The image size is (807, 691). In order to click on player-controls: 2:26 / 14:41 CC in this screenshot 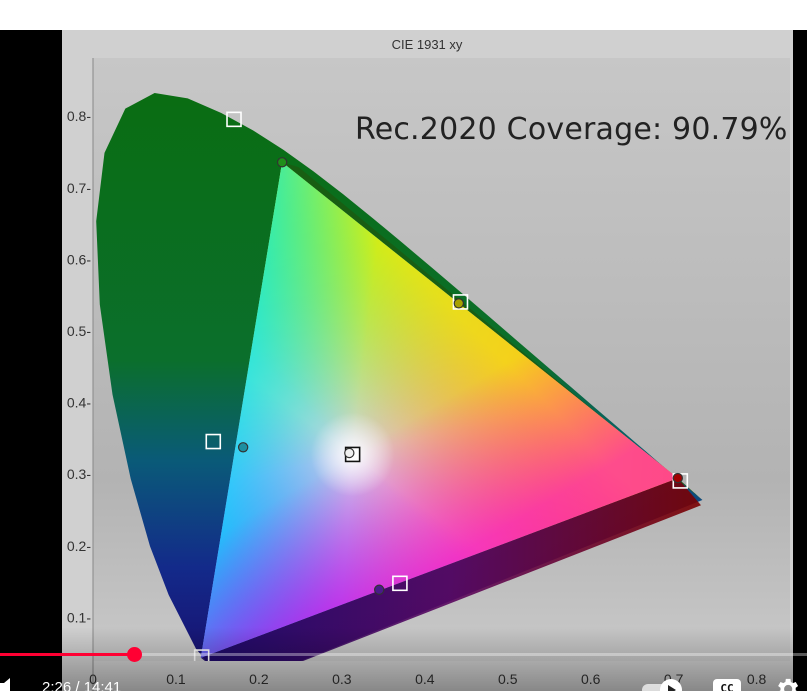, I will do `click(403, 659)`.